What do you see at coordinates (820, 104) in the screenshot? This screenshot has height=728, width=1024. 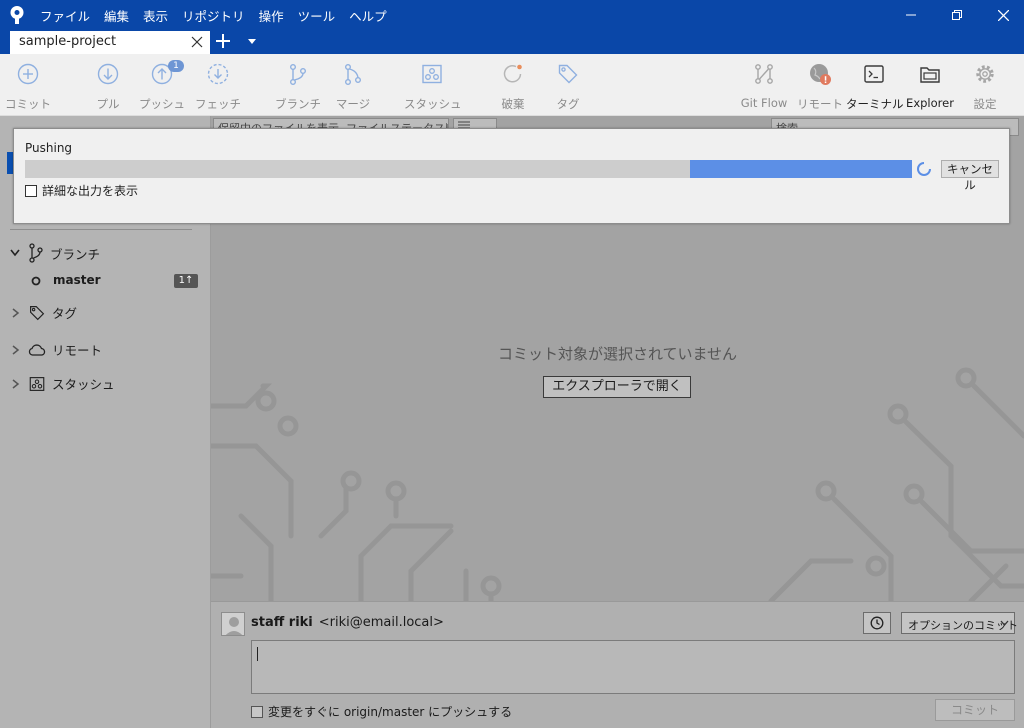 I see `remote-tool-label: リモート` at bounding box center [820, 104].